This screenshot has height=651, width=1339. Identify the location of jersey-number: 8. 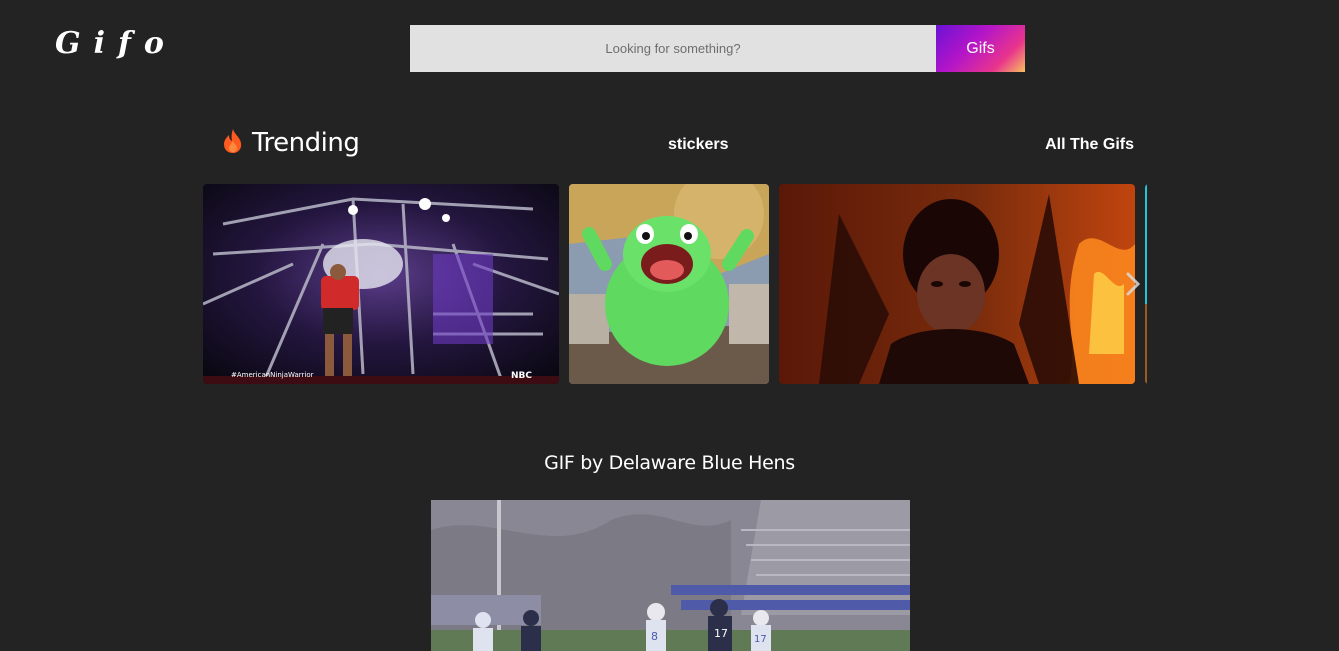
(654, 636).